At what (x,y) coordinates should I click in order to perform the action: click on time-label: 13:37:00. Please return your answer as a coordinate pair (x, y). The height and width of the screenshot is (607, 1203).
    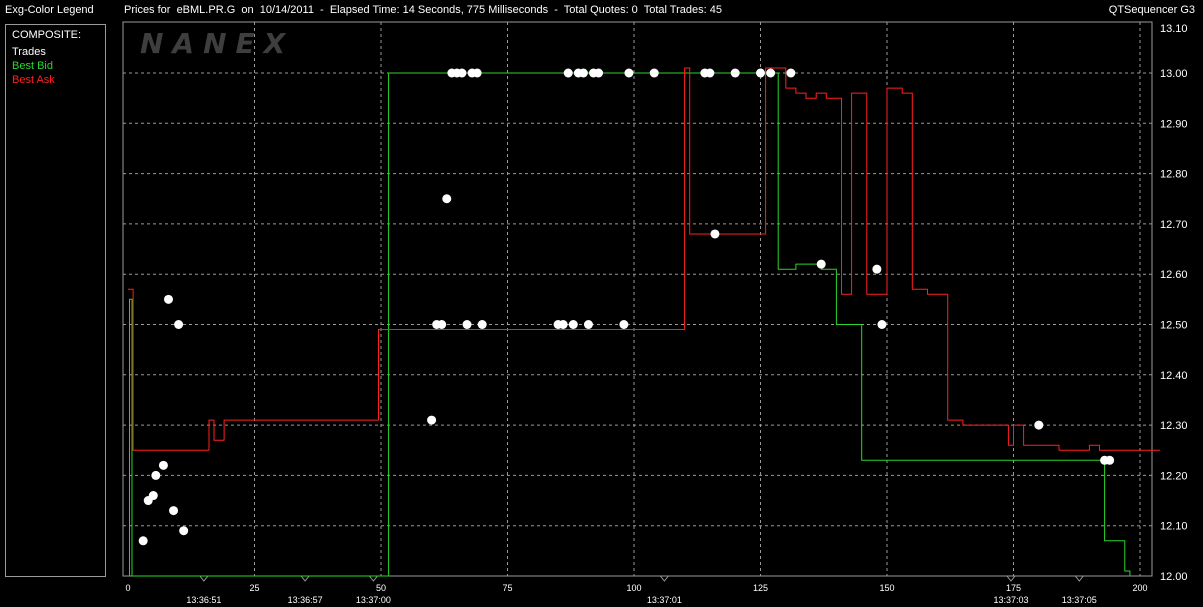
    Looking at the image, I should click on (373, 600).